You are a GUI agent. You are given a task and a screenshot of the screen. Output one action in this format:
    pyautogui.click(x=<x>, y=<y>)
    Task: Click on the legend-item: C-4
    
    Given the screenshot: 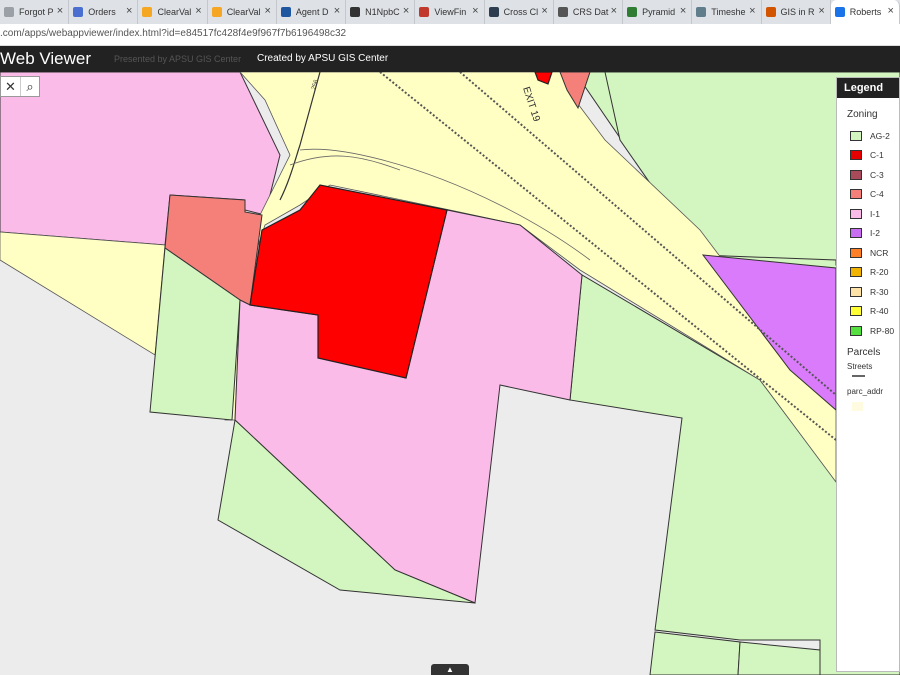 What is the action you would take?
    pyautogui.click(x=868, y=195)
    